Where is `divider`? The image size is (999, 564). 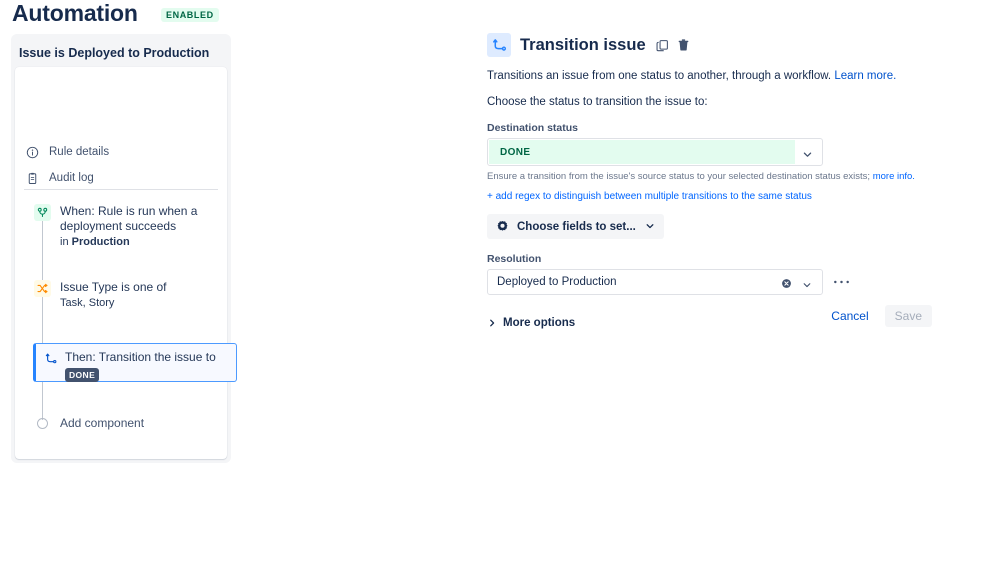 divider is located at coordinates (121, 189).